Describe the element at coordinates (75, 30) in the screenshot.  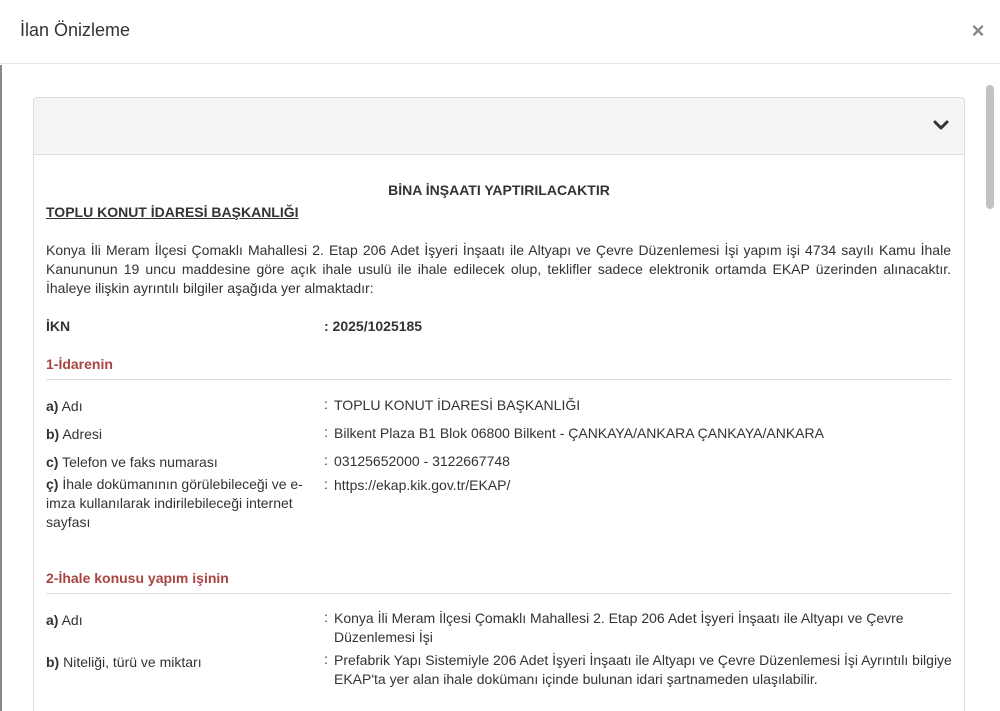
I see `modal-title: İlan Önizleme` at that location.